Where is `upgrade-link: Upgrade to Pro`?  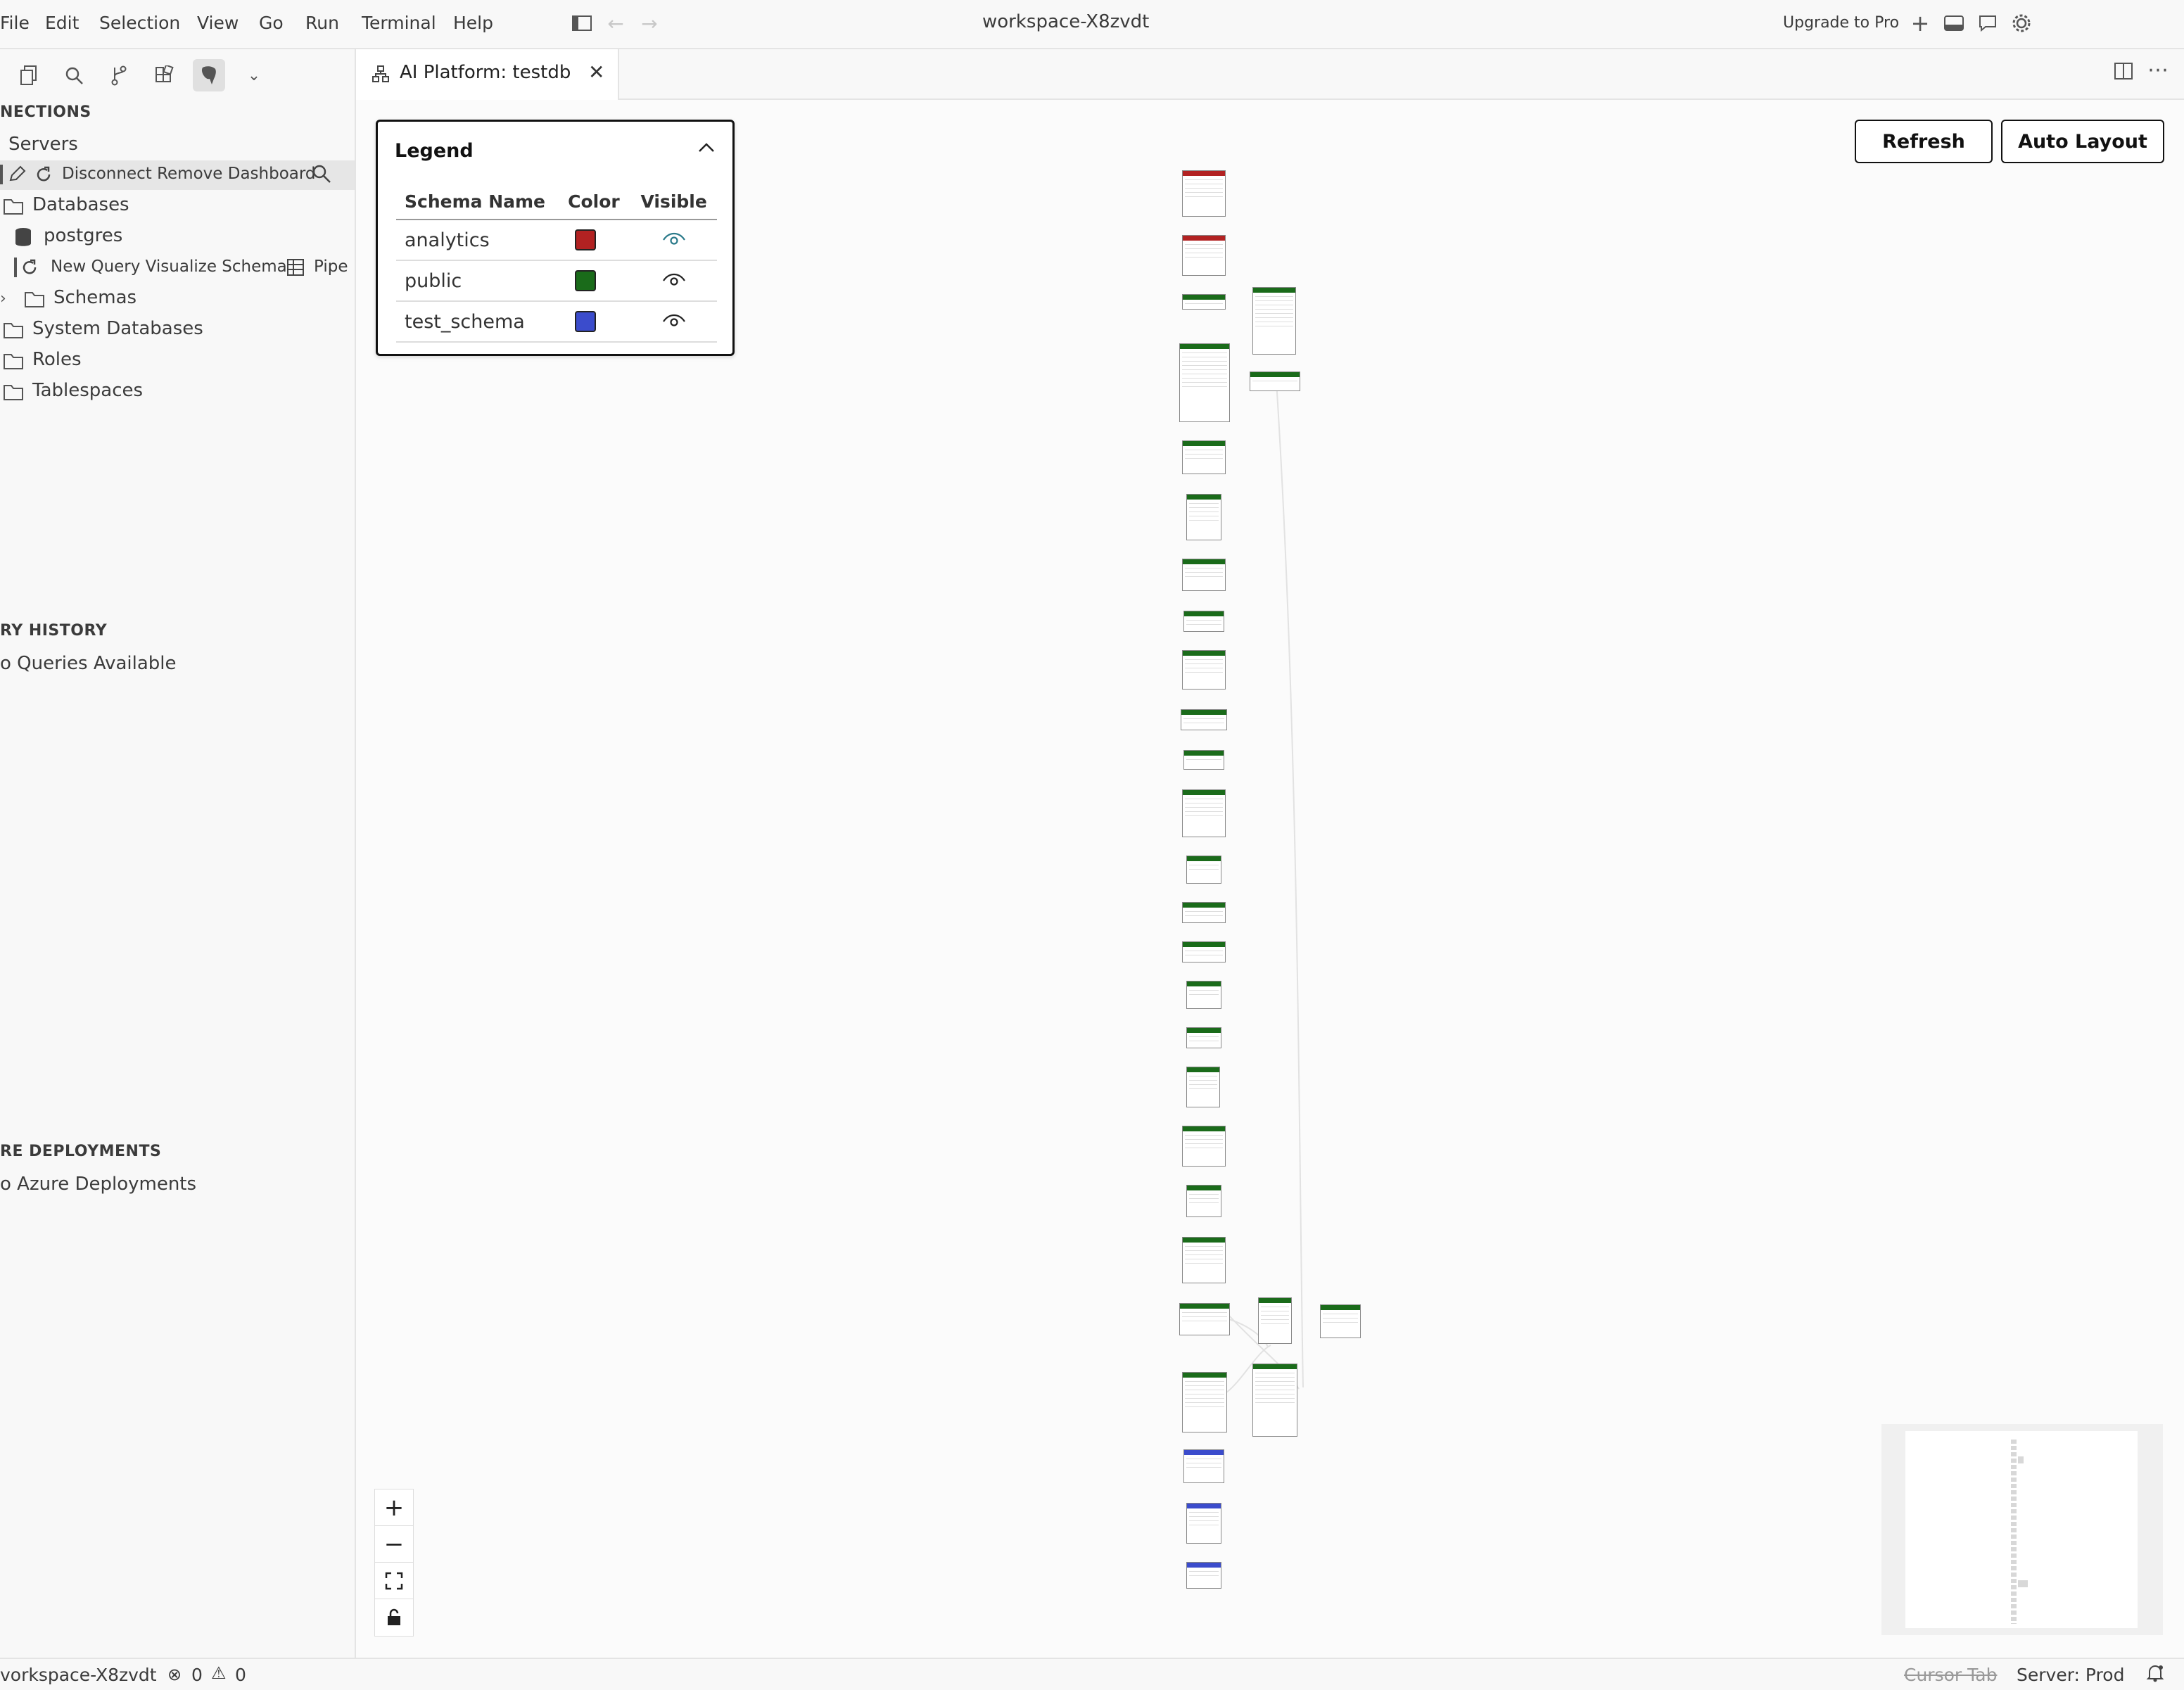
upgrade-link: Upgrade to Pro is located at coordinates (1841, 23).